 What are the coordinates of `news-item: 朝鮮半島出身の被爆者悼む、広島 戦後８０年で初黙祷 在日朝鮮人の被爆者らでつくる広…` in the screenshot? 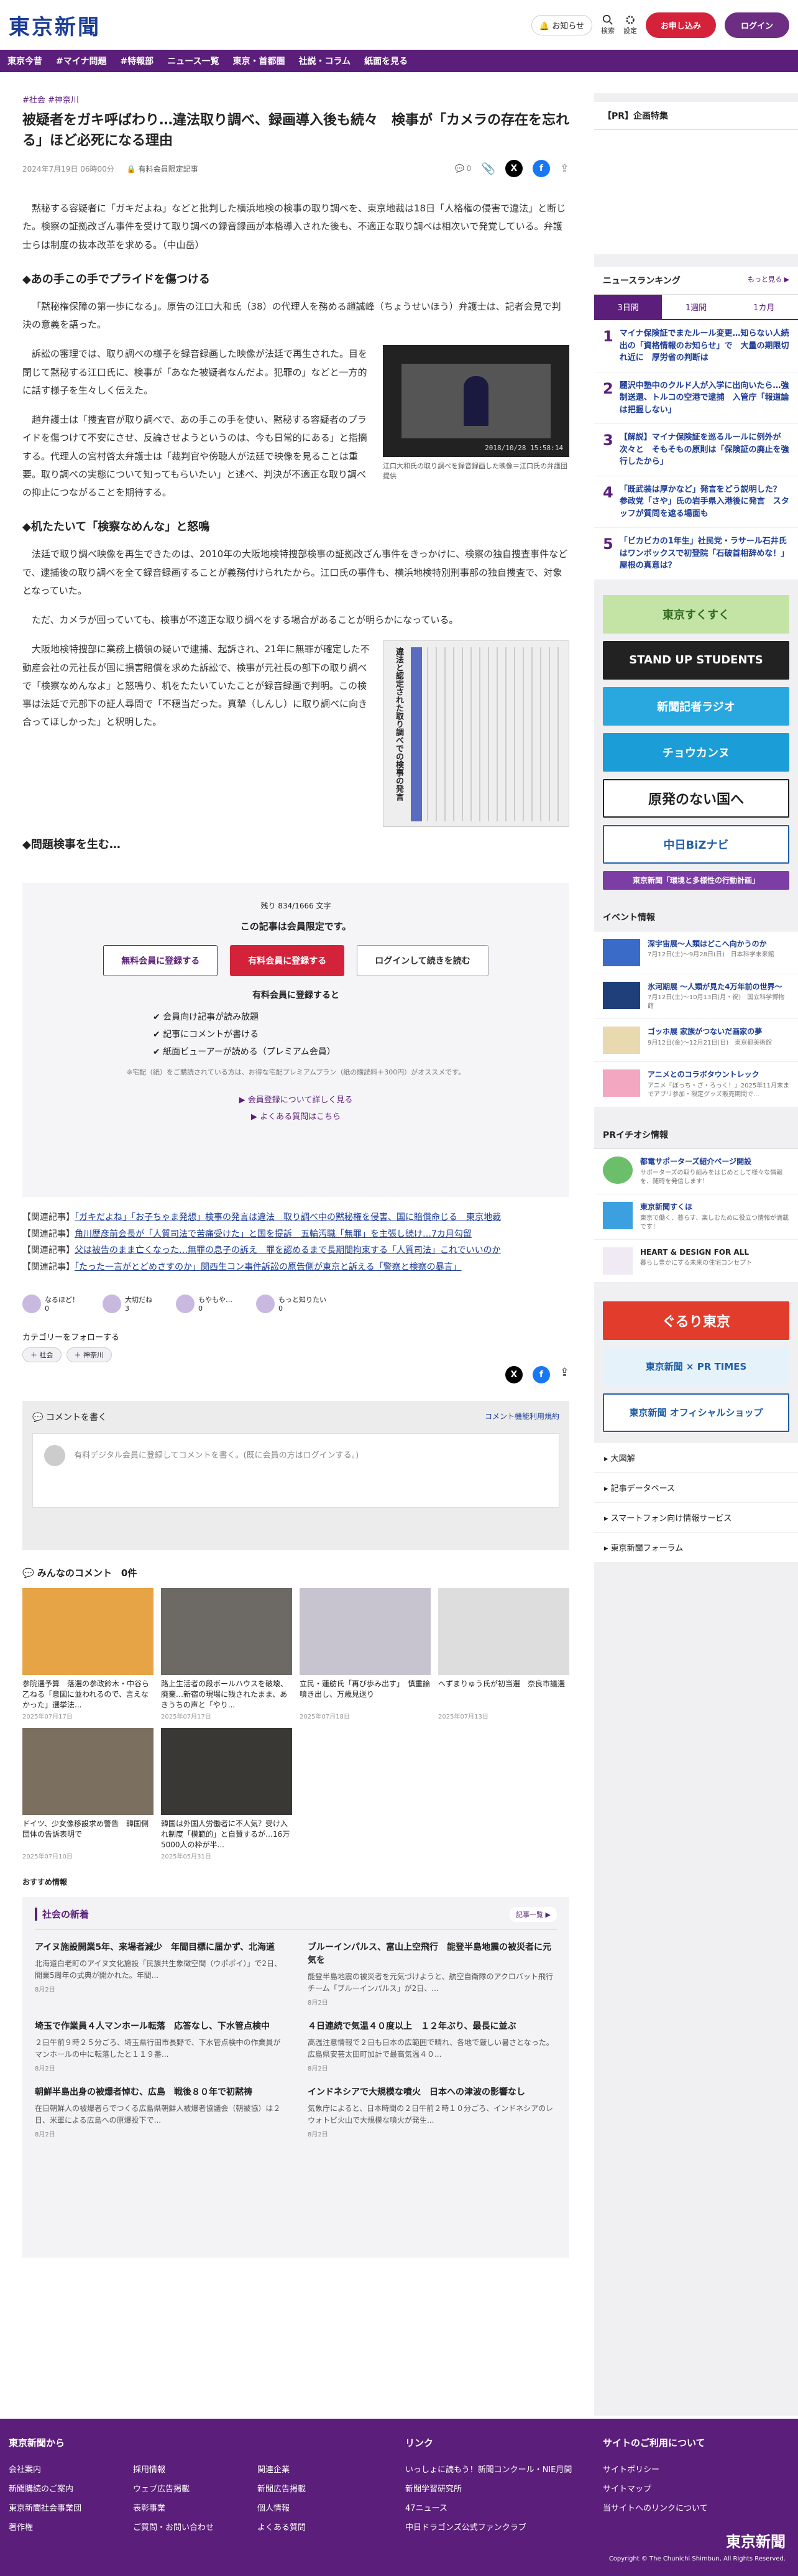 It's located at (160, 2112).